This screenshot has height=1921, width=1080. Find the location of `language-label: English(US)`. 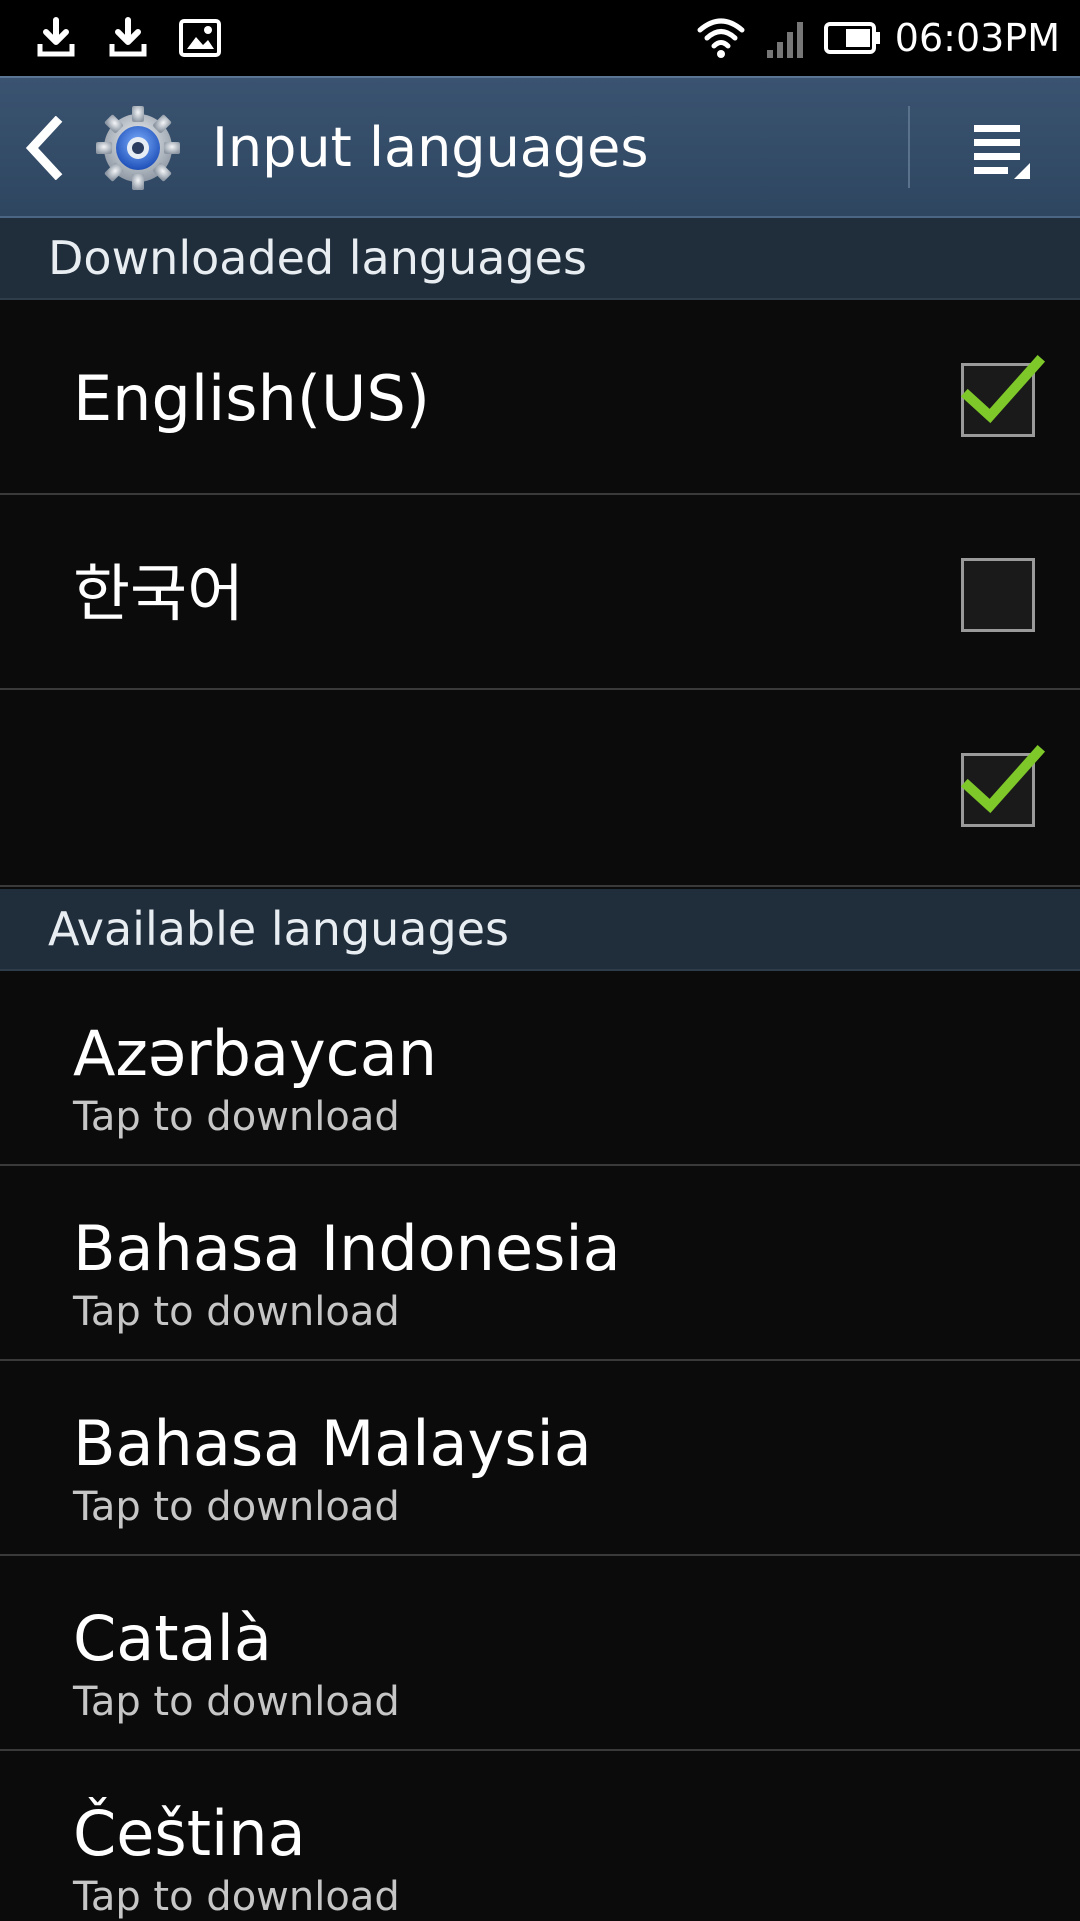

language-label: English(US) is located at coordinates (251, 398).